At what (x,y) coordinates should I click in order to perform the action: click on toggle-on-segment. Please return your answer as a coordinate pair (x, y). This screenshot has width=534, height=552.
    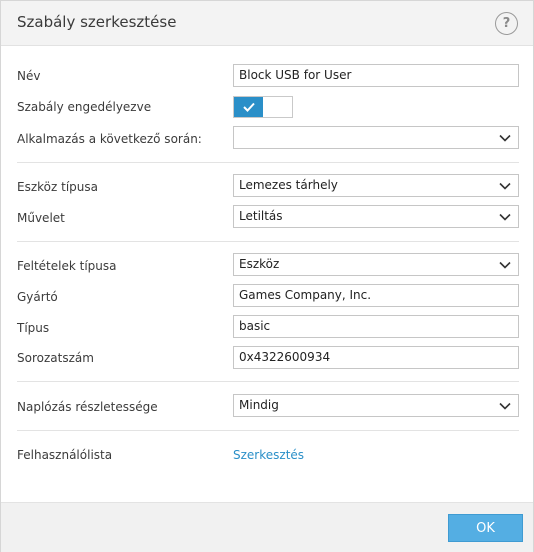
    Looking at the image, I should click on (248, 107).